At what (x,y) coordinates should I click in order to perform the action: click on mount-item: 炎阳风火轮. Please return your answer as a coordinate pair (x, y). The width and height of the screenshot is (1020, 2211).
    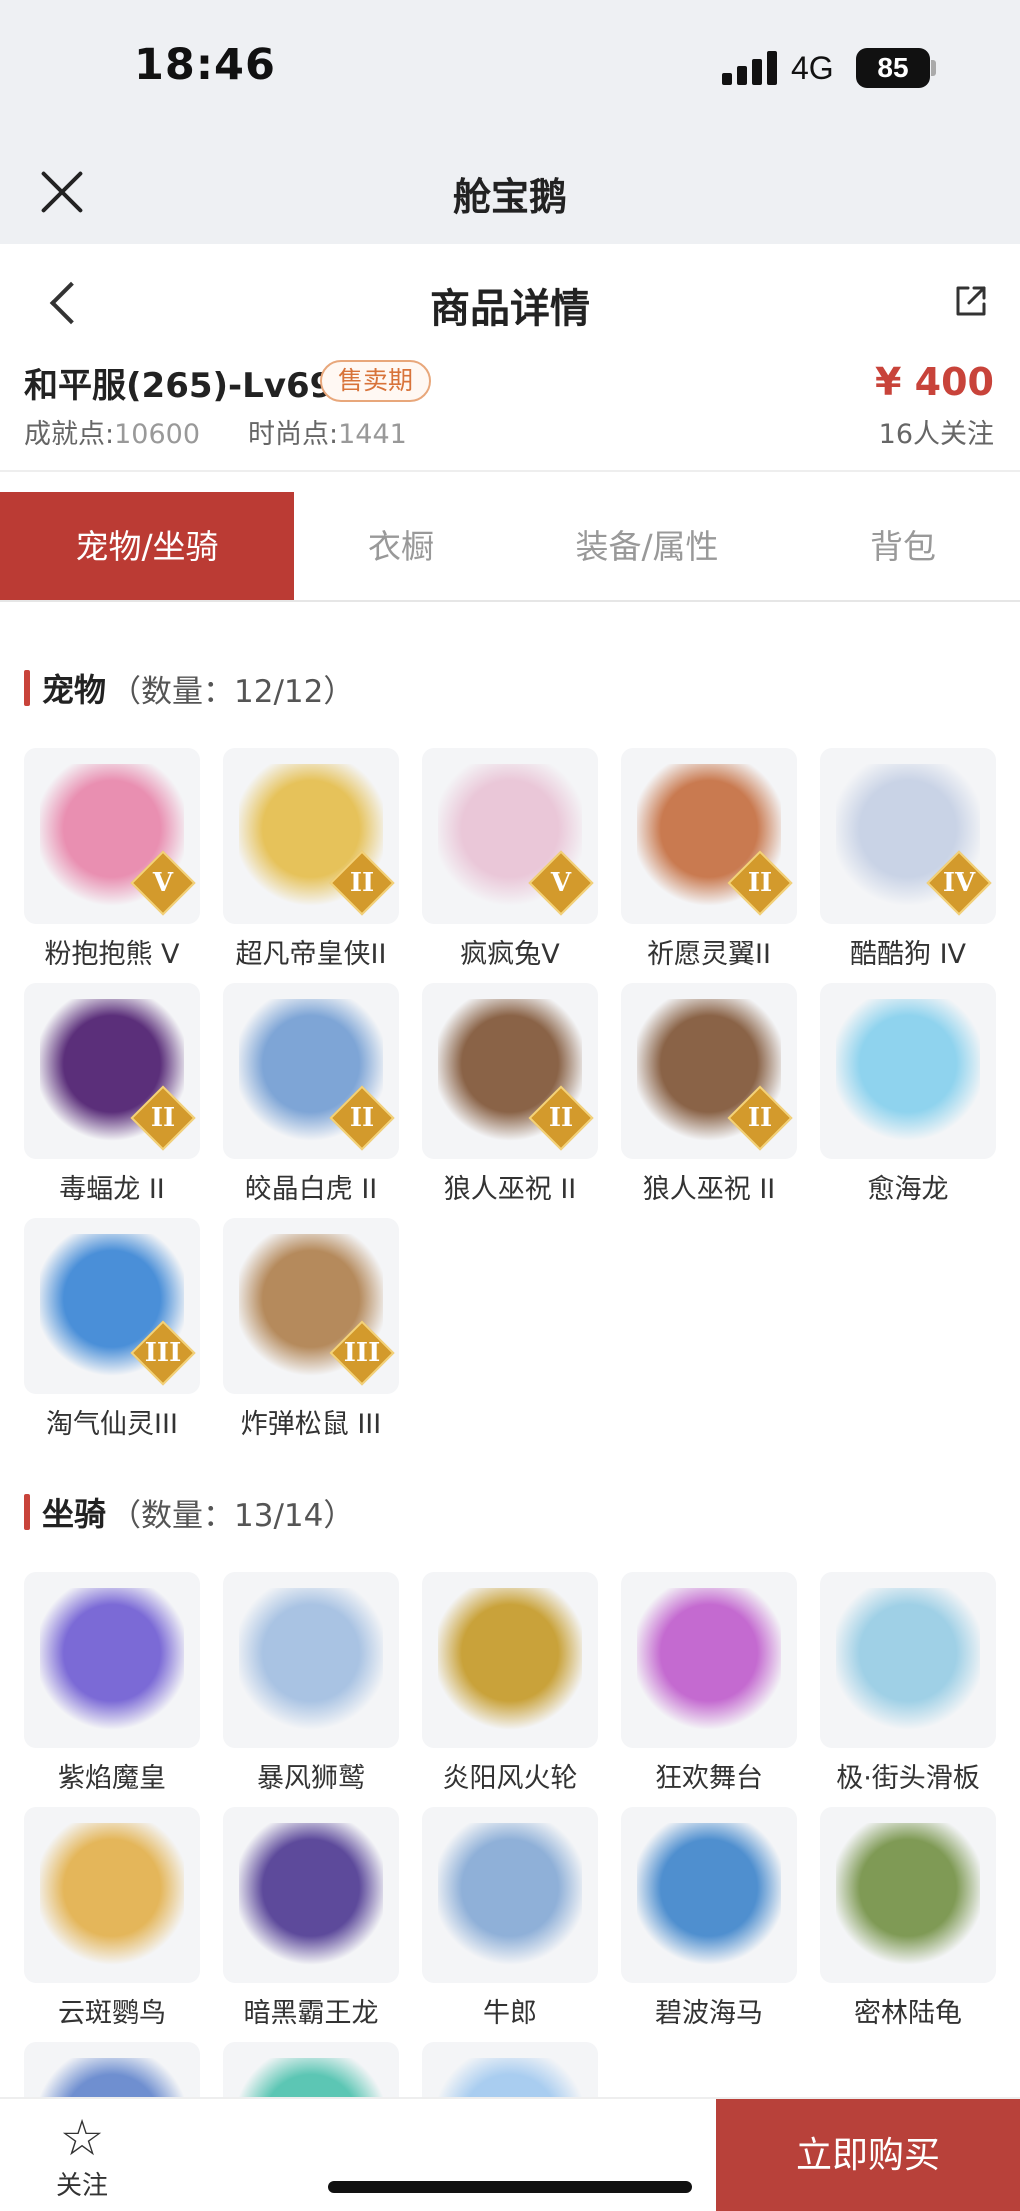
    Looking at the image, I should click on (510, 1683).